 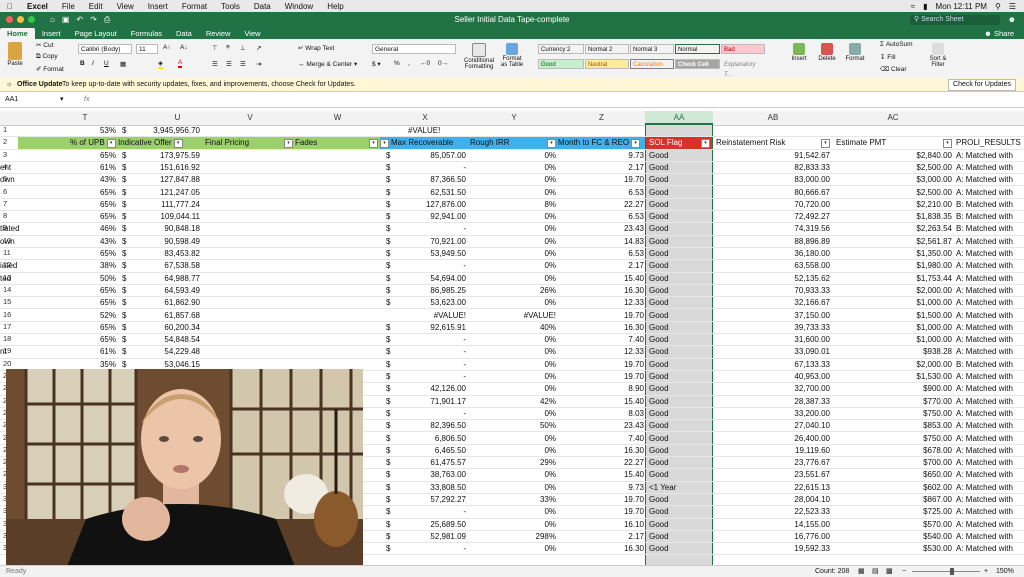 I want to click on cell-max-recoverable: #VALUE!, so click(x=429, y=316).